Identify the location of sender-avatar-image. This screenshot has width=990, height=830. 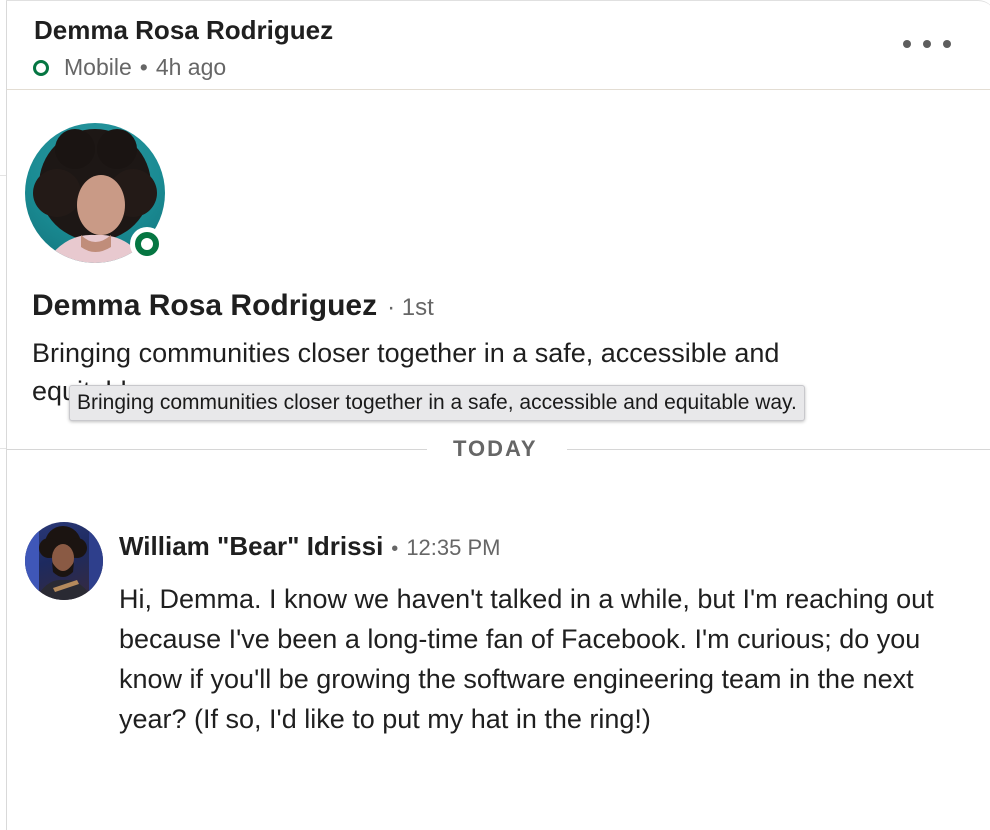
(64, 561).